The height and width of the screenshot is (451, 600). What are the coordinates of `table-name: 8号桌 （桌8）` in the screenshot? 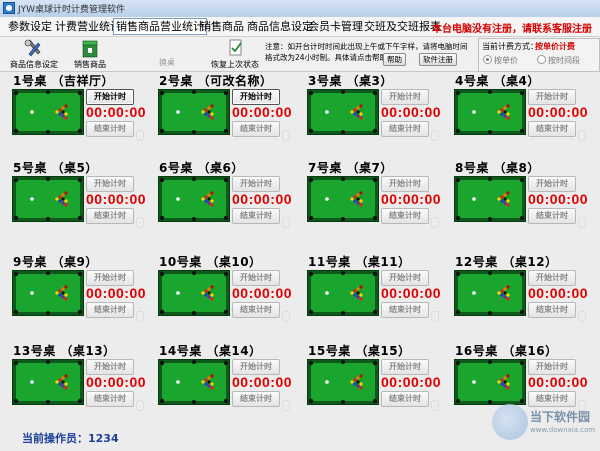 It's located at (497, 168).